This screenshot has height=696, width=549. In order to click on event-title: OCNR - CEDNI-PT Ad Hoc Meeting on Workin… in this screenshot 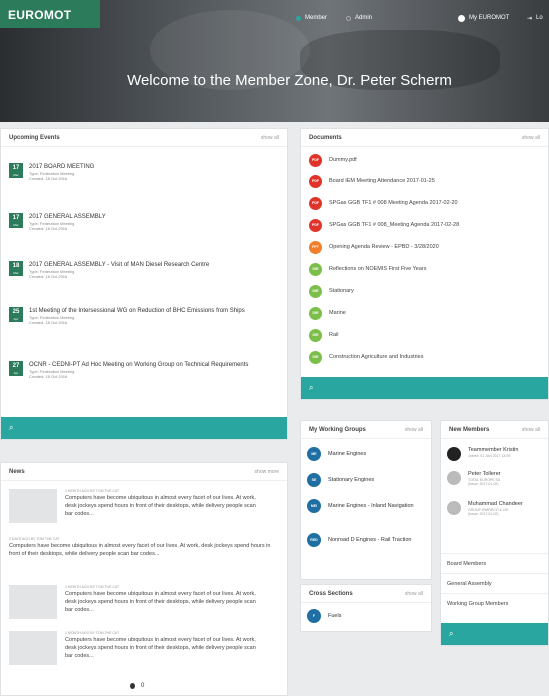, I will do `click(139, 365)`.